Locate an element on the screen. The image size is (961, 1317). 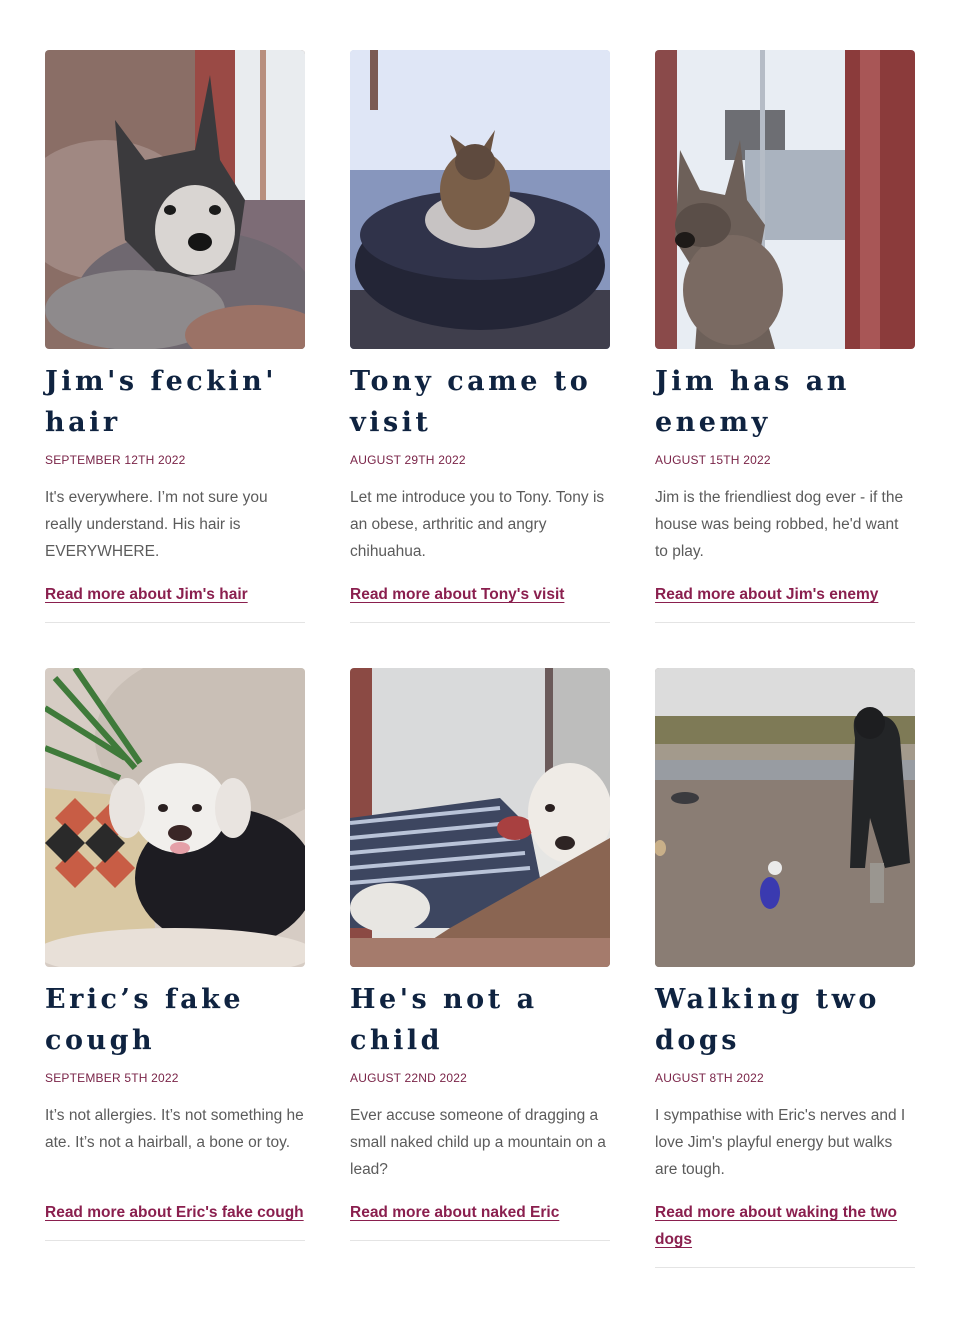
post-title: Jim has an enemy is located at coordinates (785, 402).